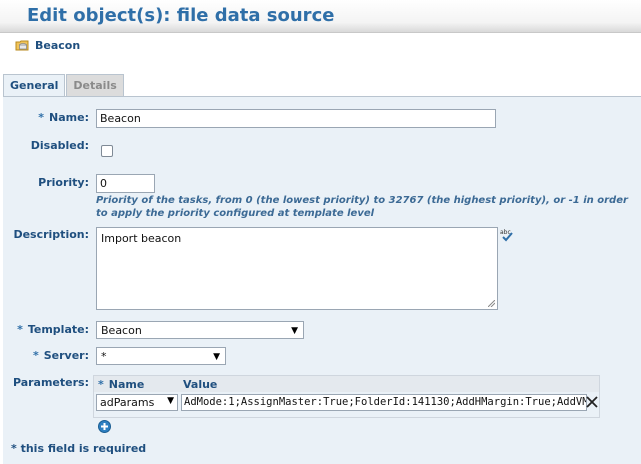  What do you see at coordinates (95, 85) in the screenshot?
I see `tab-details: Details` at bounding box center [95, 85].